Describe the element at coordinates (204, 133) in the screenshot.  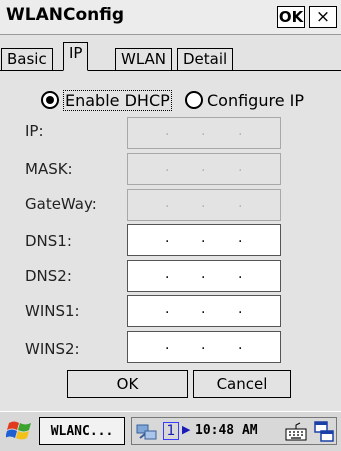
I see `ip-address-field: · · ·` at that location.